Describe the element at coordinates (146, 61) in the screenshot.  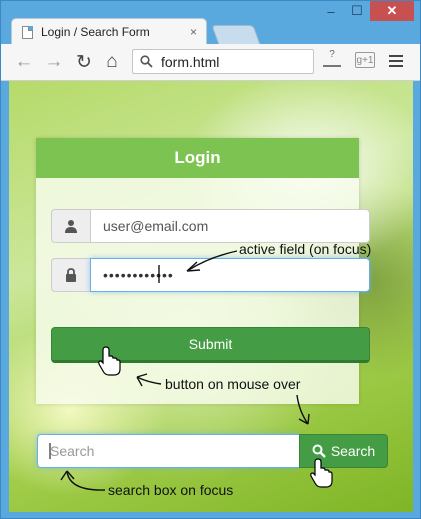
I see `search-icon` at that location.